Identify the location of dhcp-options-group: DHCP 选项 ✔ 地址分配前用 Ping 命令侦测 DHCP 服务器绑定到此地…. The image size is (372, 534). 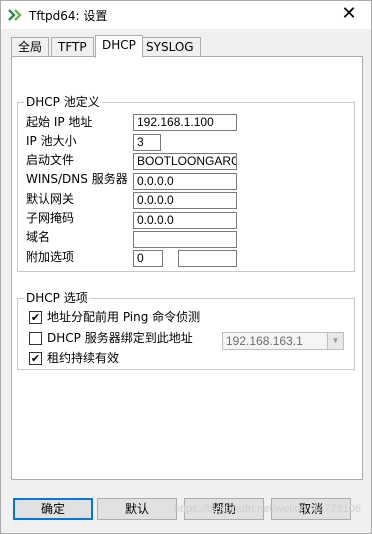
(186, 330).